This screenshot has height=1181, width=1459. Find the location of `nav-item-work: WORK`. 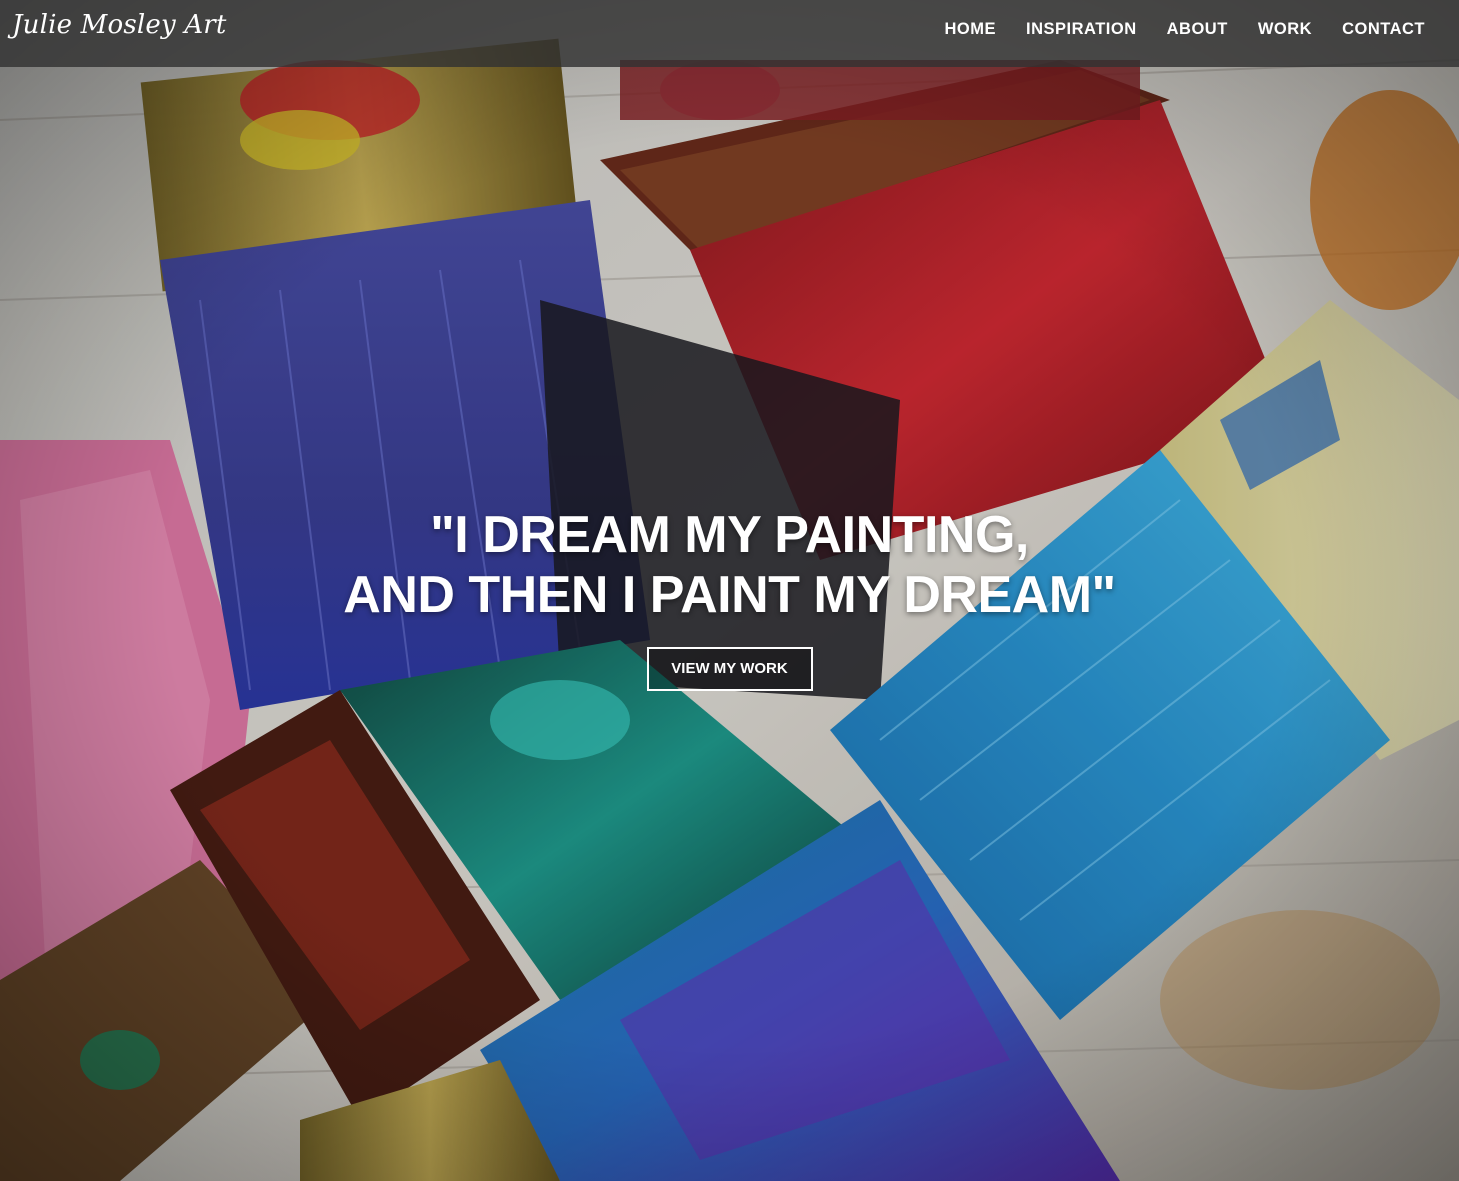

nav-item-work: WORK is located at coordinates (1285, 29).